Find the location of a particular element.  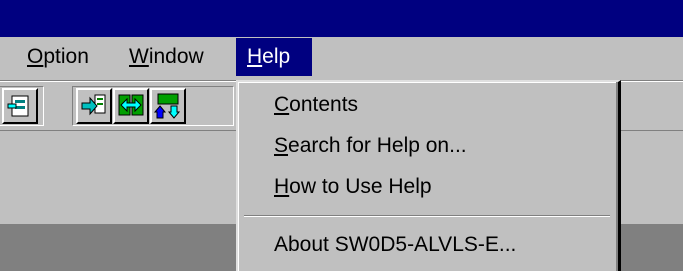

transfer-right-button is located at coordinates (94, 106).